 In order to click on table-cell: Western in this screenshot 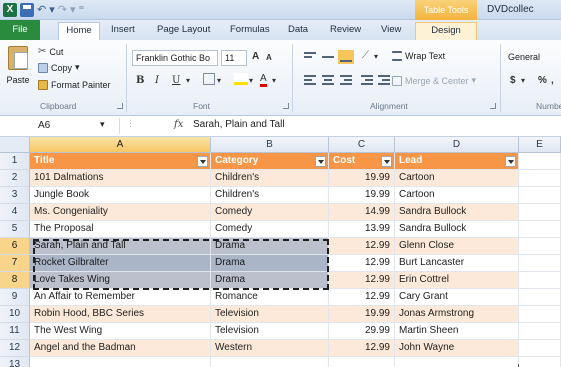, I will do `click(270, 348)`.